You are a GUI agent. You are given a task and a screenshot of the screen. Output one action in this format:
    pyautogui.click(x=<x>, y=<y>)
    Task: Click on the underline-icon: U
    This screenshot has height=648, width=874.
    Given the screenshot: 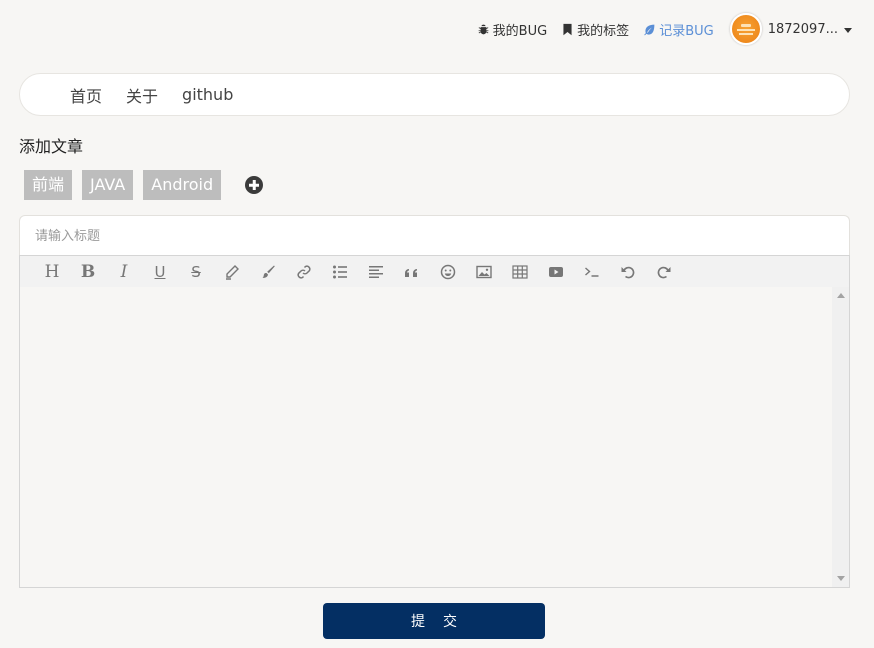 What is the action you would take?
    pyautogui.click(x=160, y=271)
    